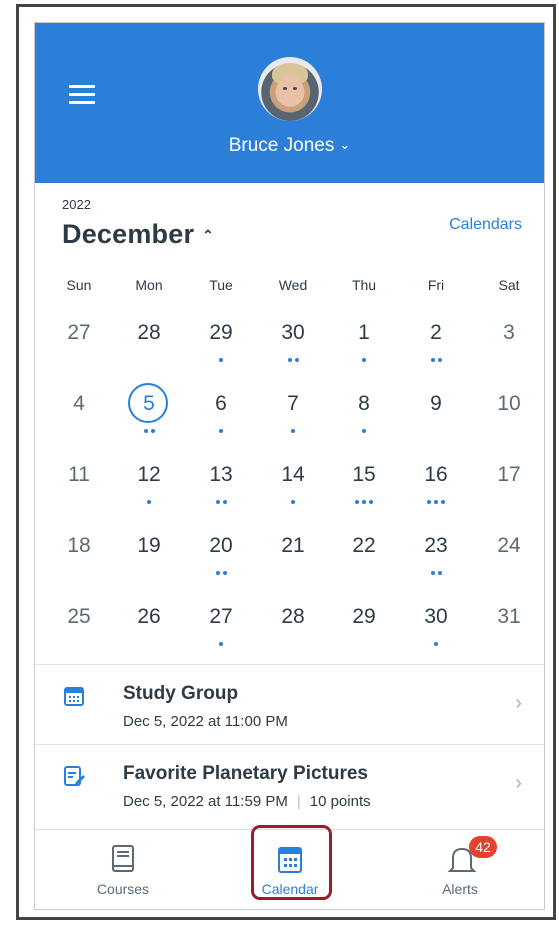 This screenshot has width=559, height=925. I want to click on calendar-day: 3, so click(509, 345).